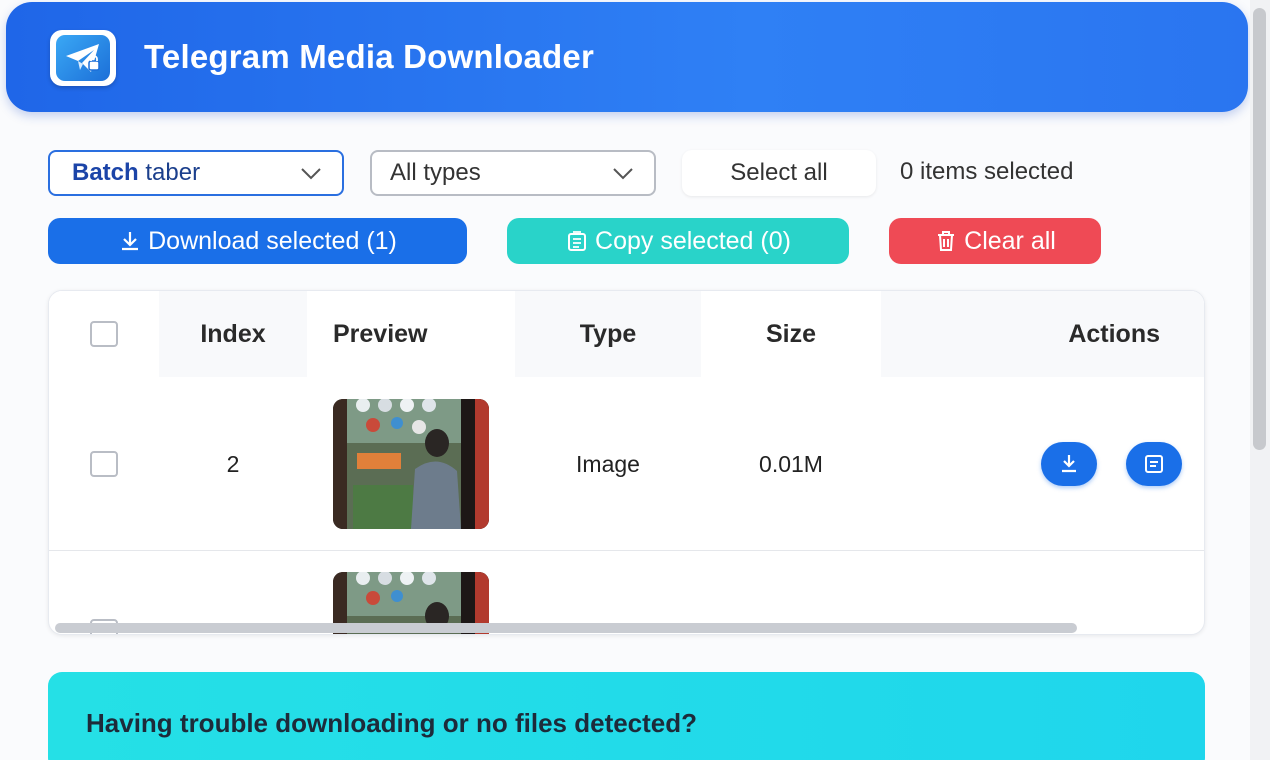 The height and width of the screenshot is (760, 1270). What do you see at coordinates (1010, 240) in the screenshot?
I see `clear-all-label: Clear all` at bounding box center [1010, 240].